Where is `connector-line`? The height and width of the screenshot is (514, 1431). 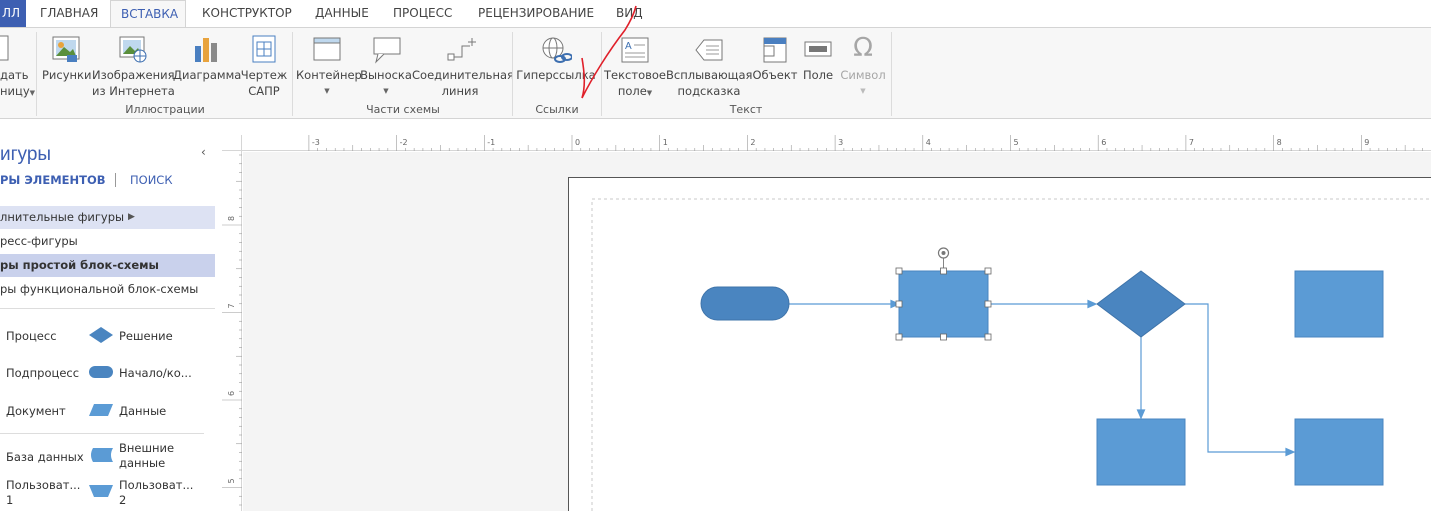 connector-line is located at coordinates (1236, 378).